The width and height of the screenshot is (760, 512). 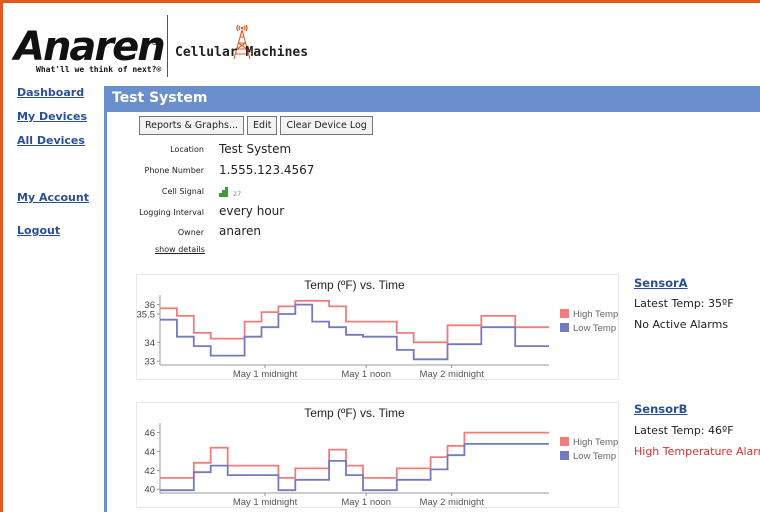 I want to click on phone-value: 1.555.123.4567, so click(x=267, y=170).